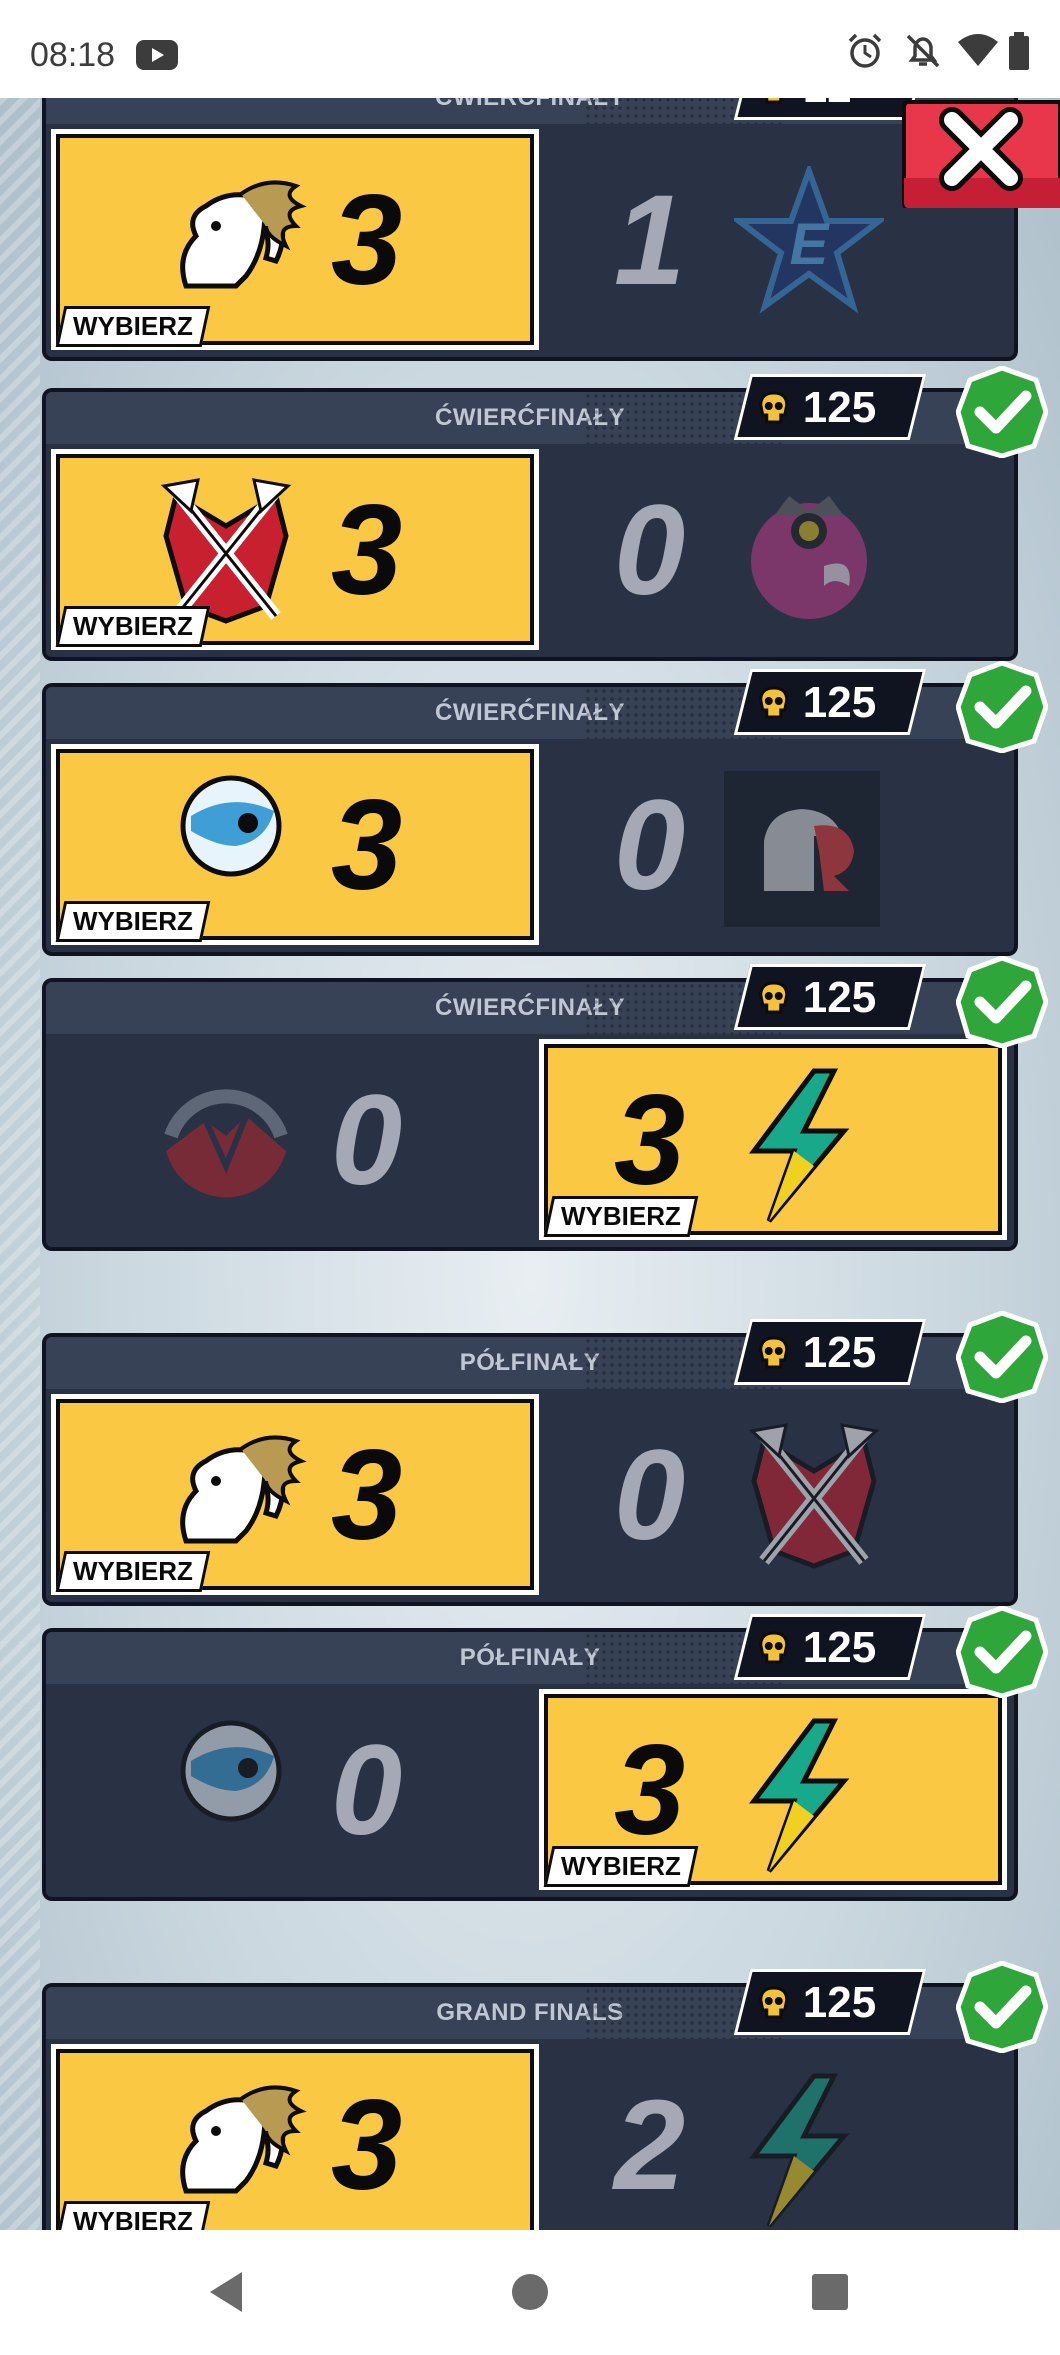 The image size is (1060, 2355). Describe the element at coordinates (814, 1498) in the screenshot. I see `crossed-axes-logo` at that location.